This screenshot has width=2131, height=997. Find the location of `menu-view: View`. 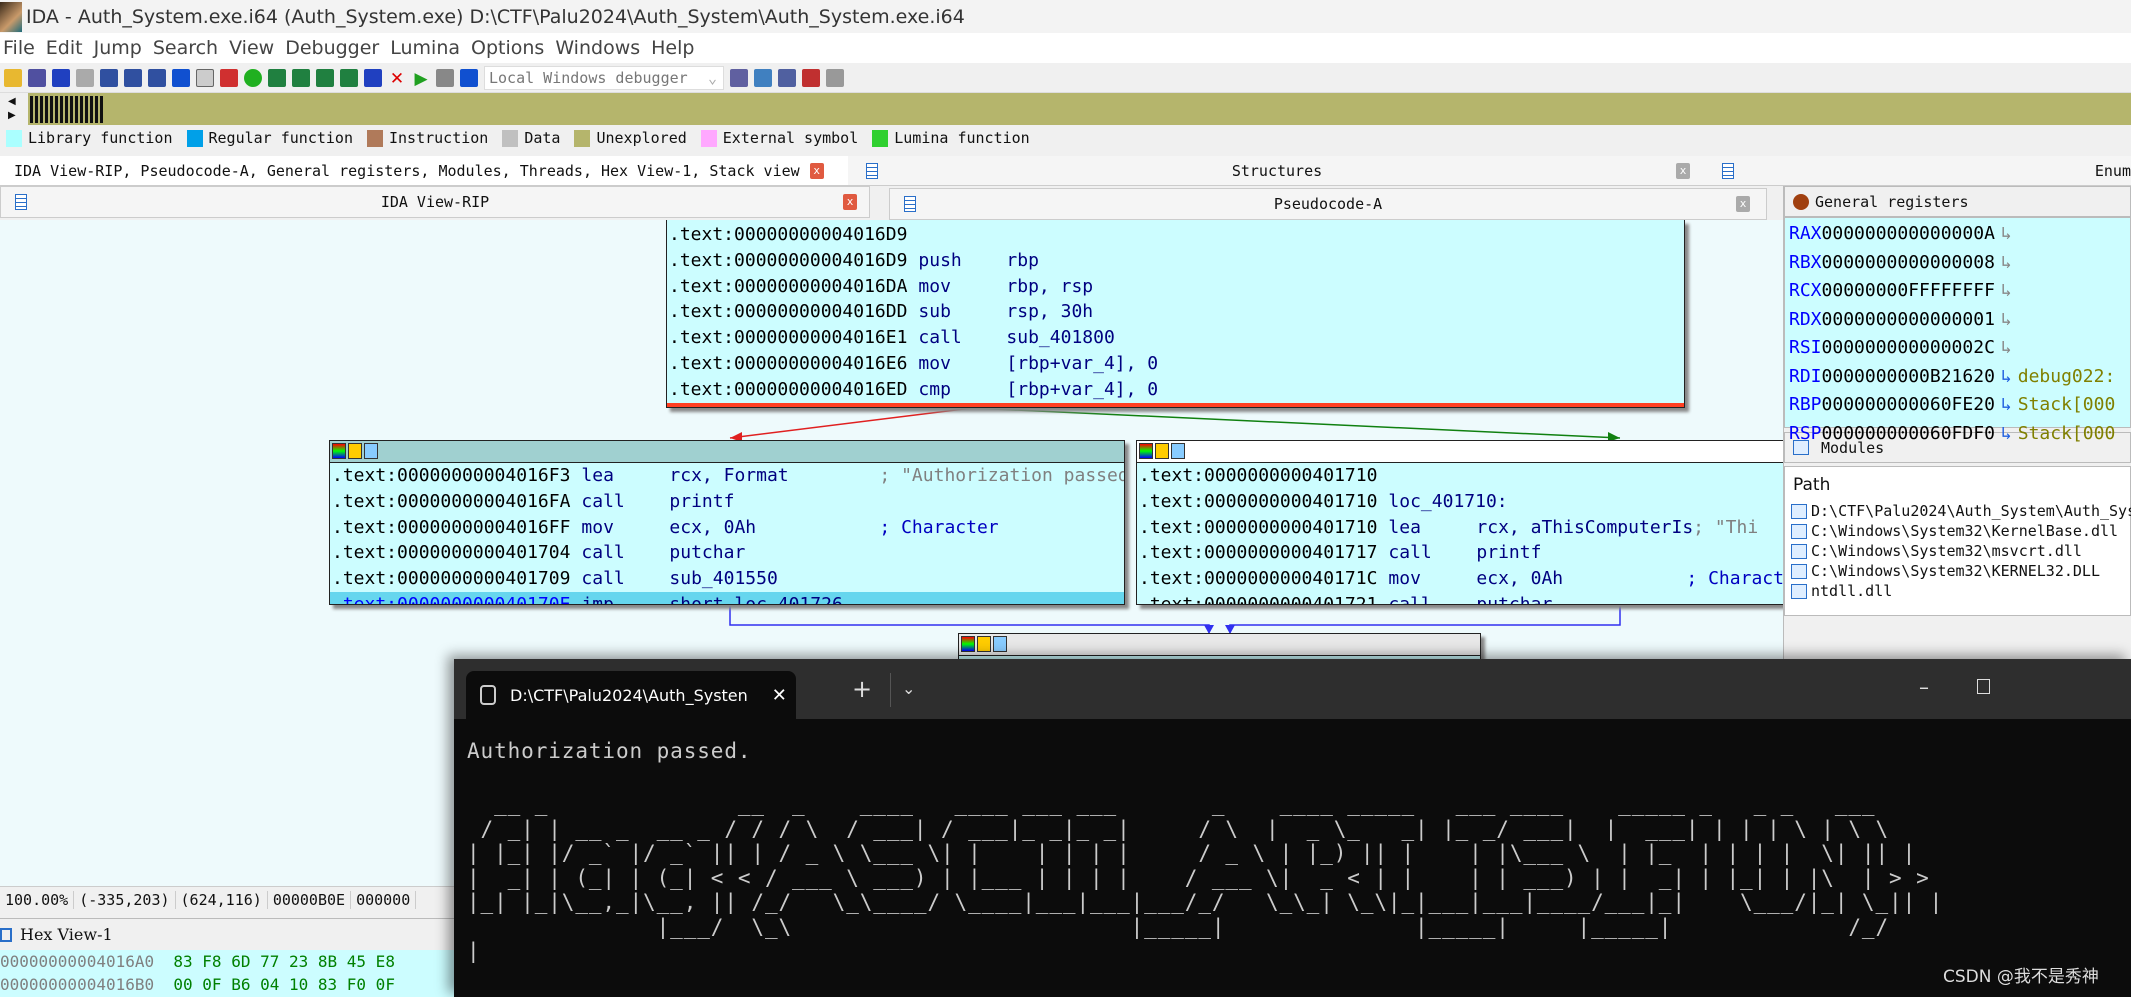

menu-view: View is located at coordinates (254, 48).